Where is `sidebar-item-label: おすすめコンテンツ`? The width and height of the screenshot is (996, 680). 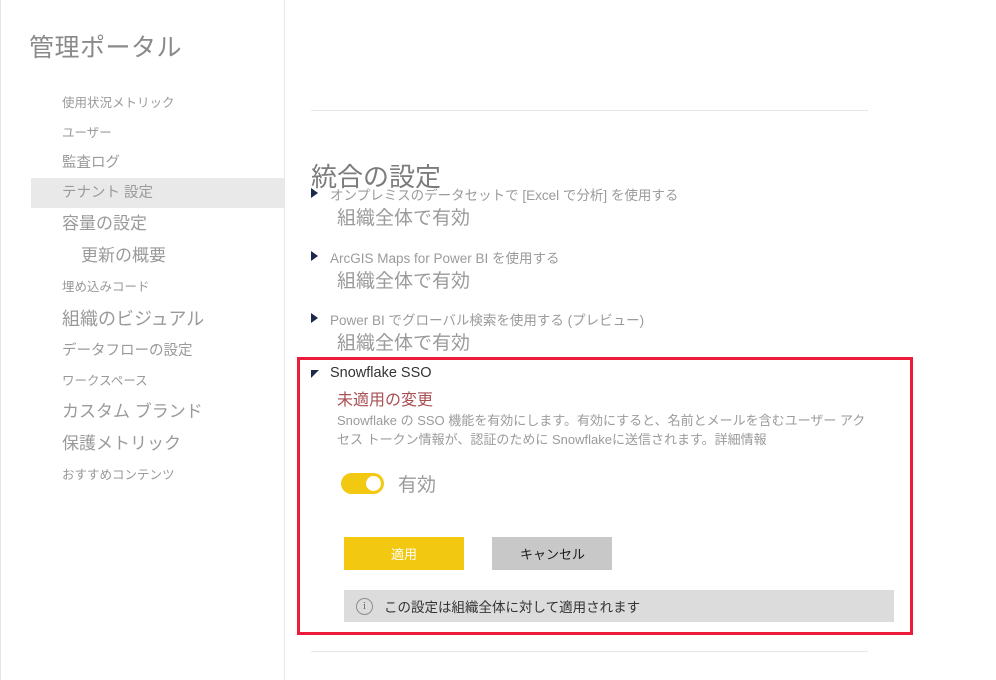
sidebar-item-label: おすすめコンテンツ is located at coordinates (118, 475).